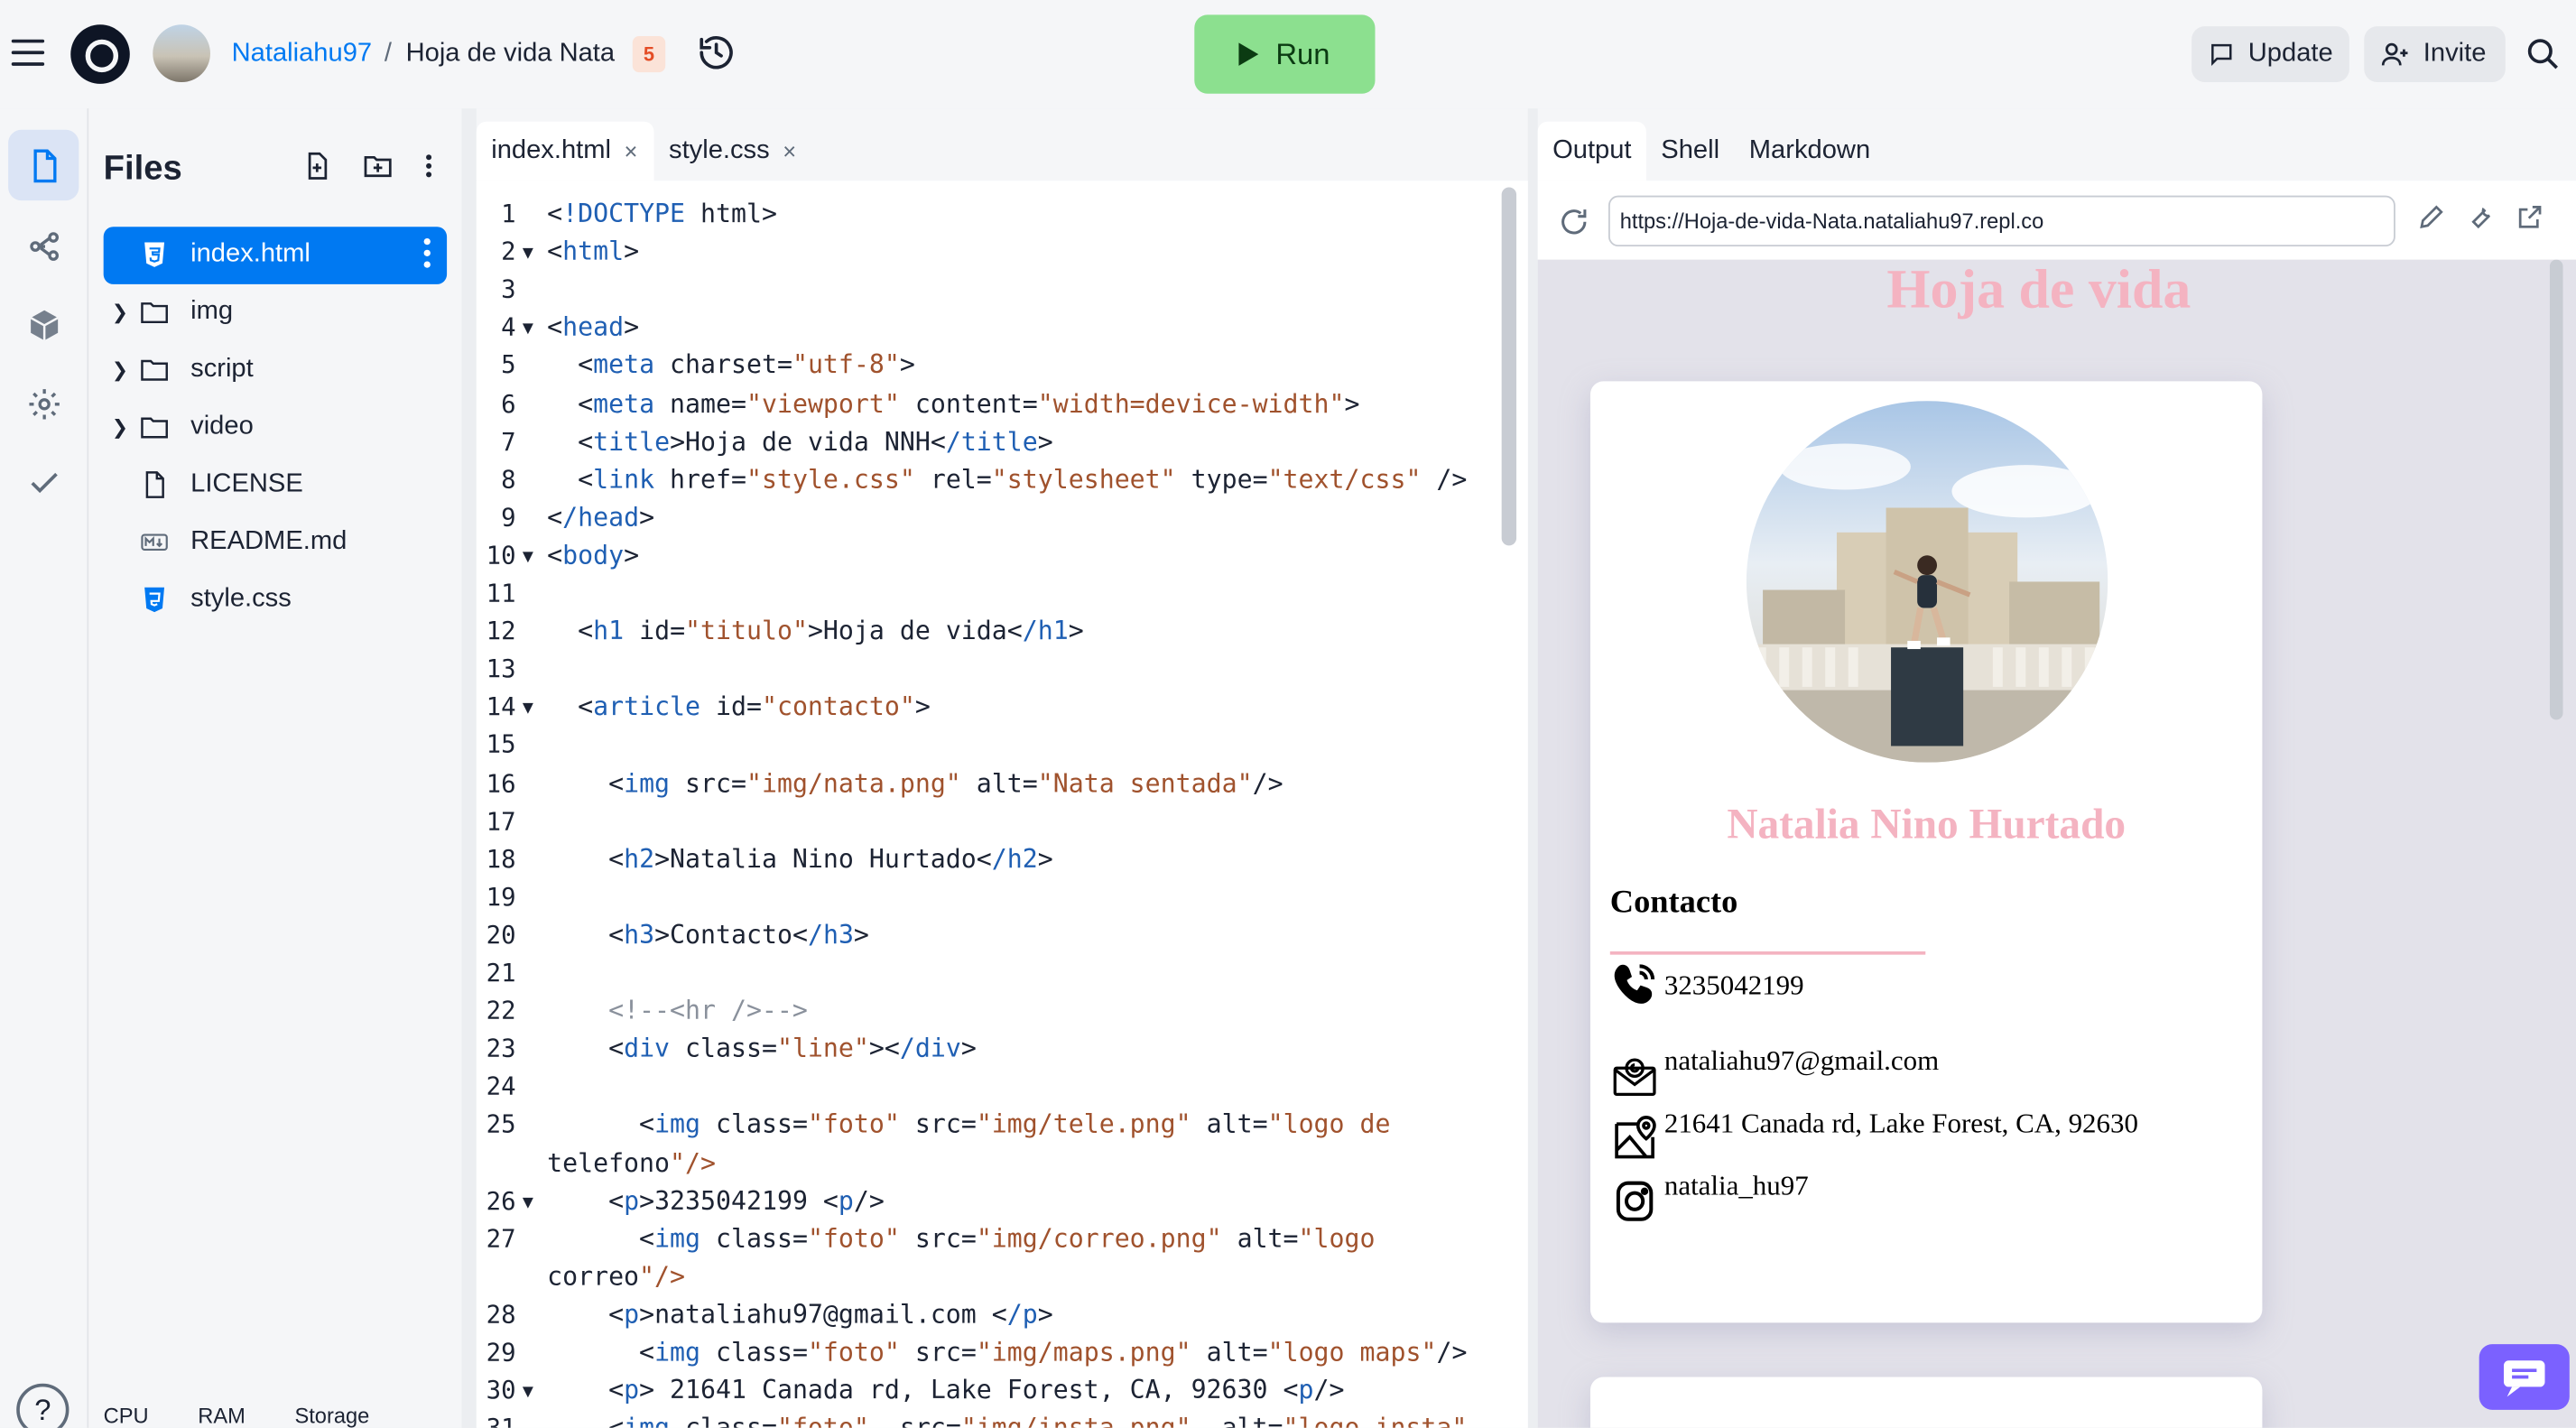 The image size is (2576, 1428). I want to click on code-line: 9 </head>, so click(986, 518).